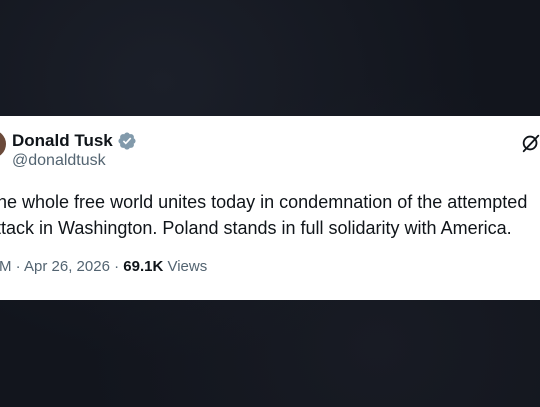 The height and width of the screenshot is (407, 540). I want to click on tweet-time: AM, so click(6, 266).